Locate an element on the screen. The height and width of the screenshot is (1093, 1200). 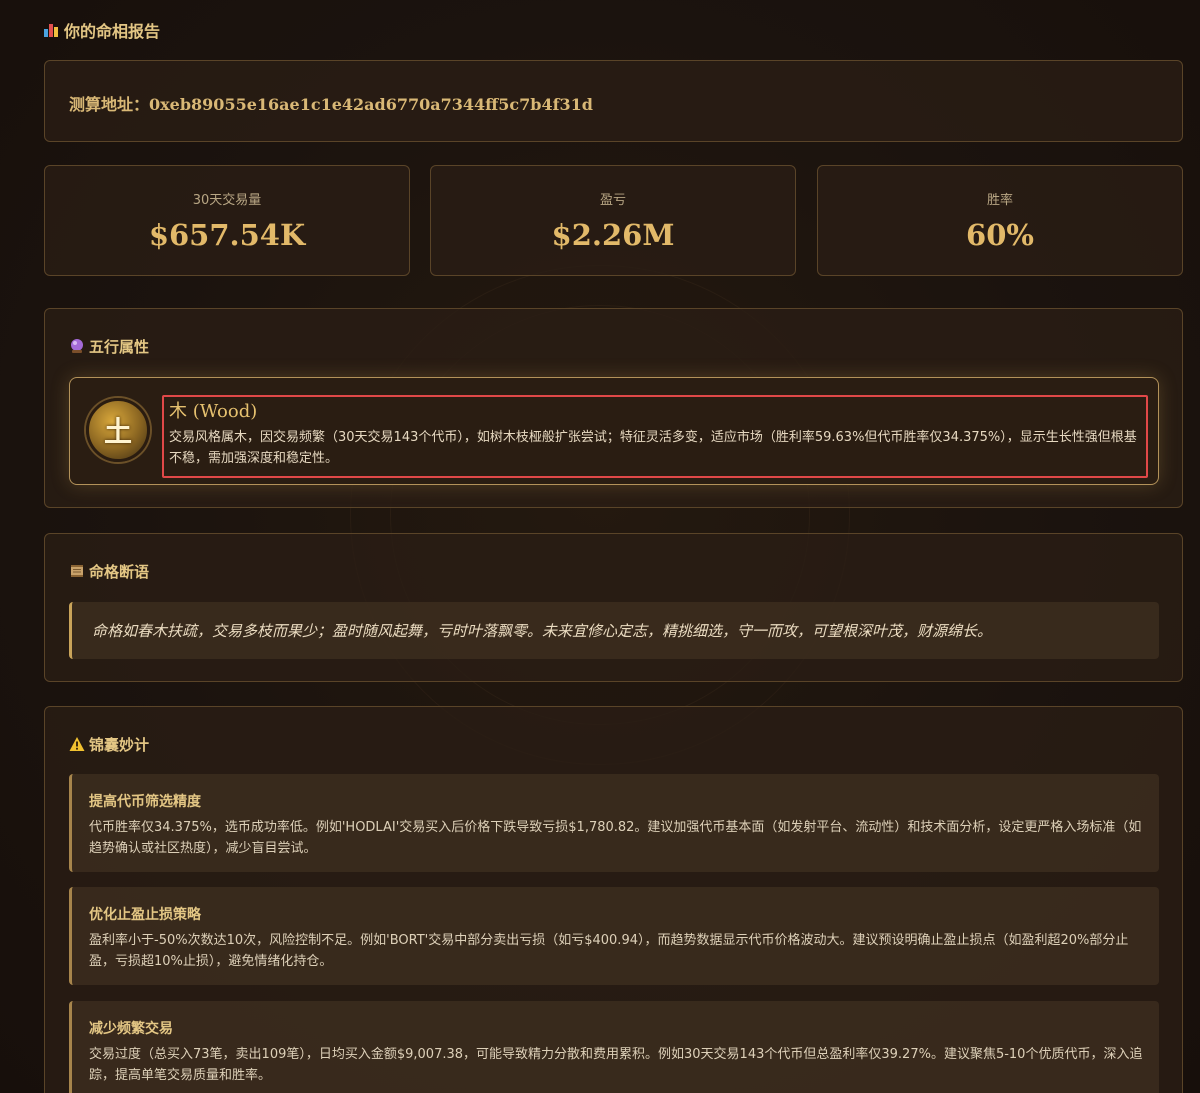
tips-title: 锦囊妙计 is located at coordinates (109, 744).